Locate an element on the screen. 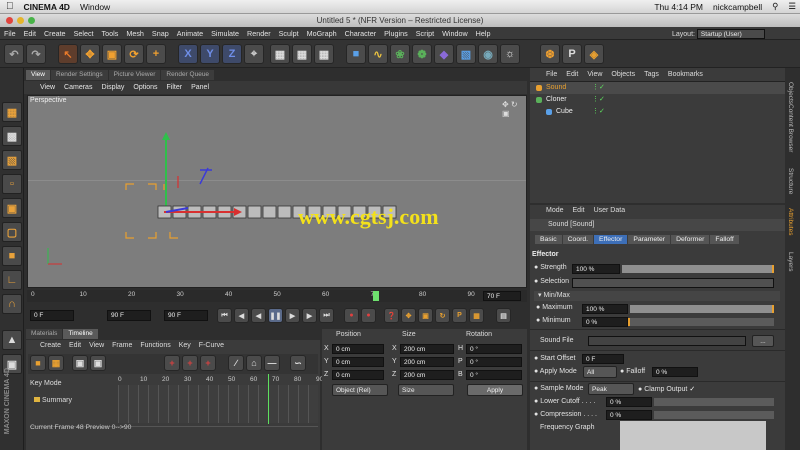 This screenshot has width=800, height=450. maximum-field: 100 % is located at coordinates (605, 309).